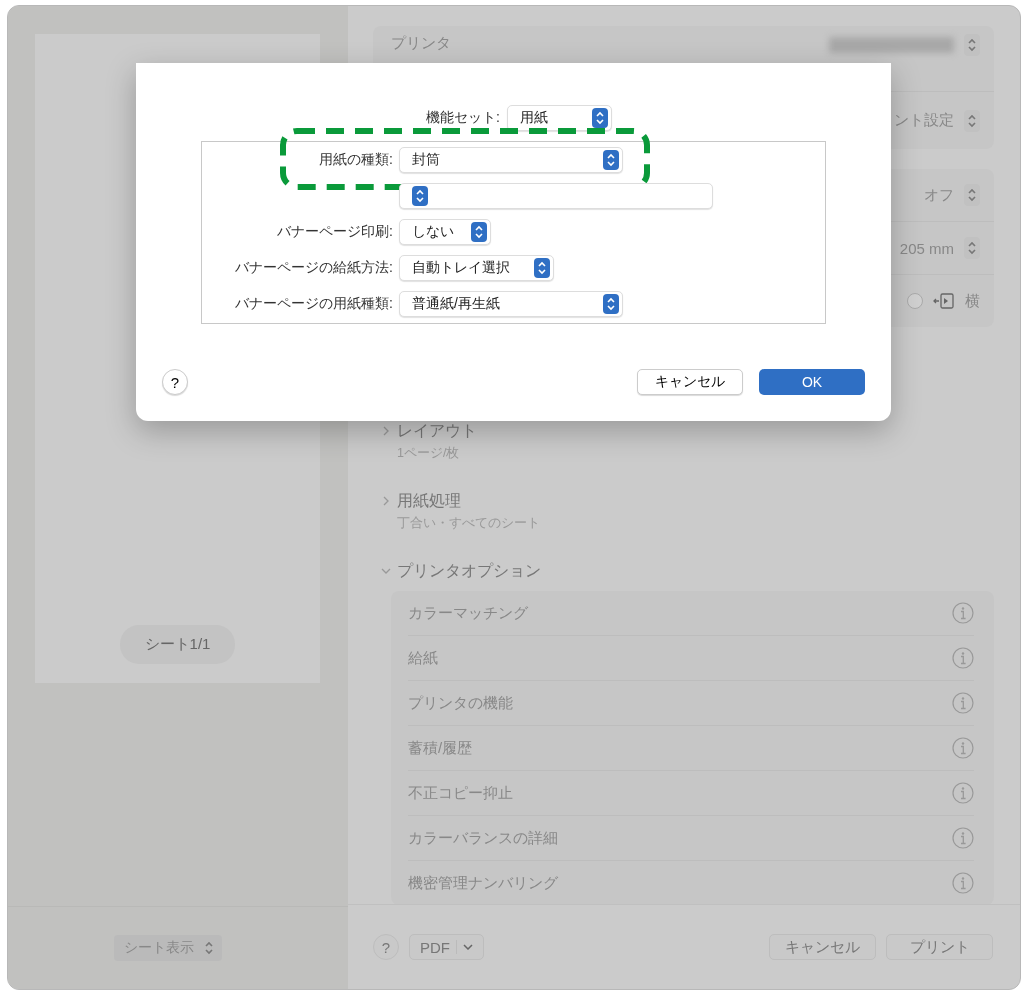  Describe the element at coordinates (939, 195) in the screenshot. I see `option-value: オフ` at that location.